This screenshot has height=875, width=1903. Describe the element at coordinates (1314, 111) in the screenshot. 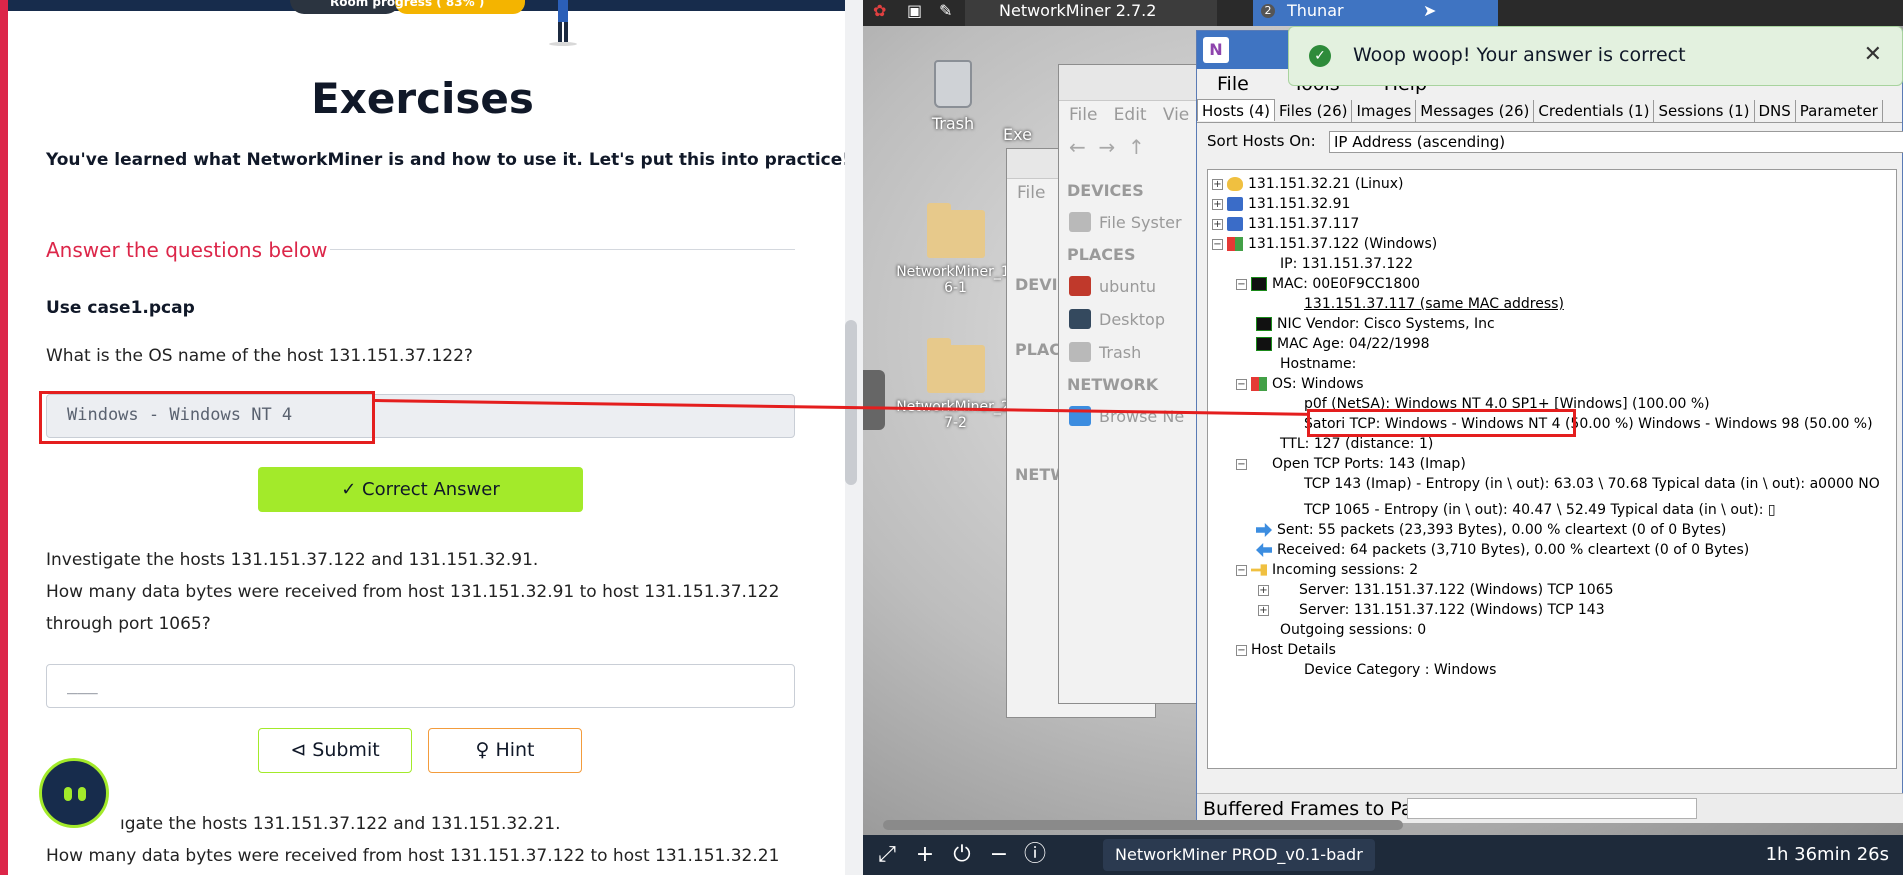

I see `tab-files: Files (26)` at that location.